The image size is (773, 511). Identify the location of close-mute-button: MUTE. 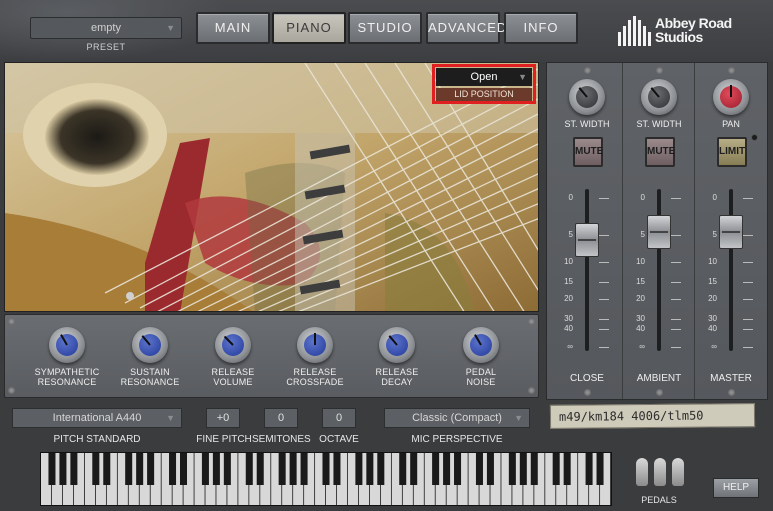
(588, 152).